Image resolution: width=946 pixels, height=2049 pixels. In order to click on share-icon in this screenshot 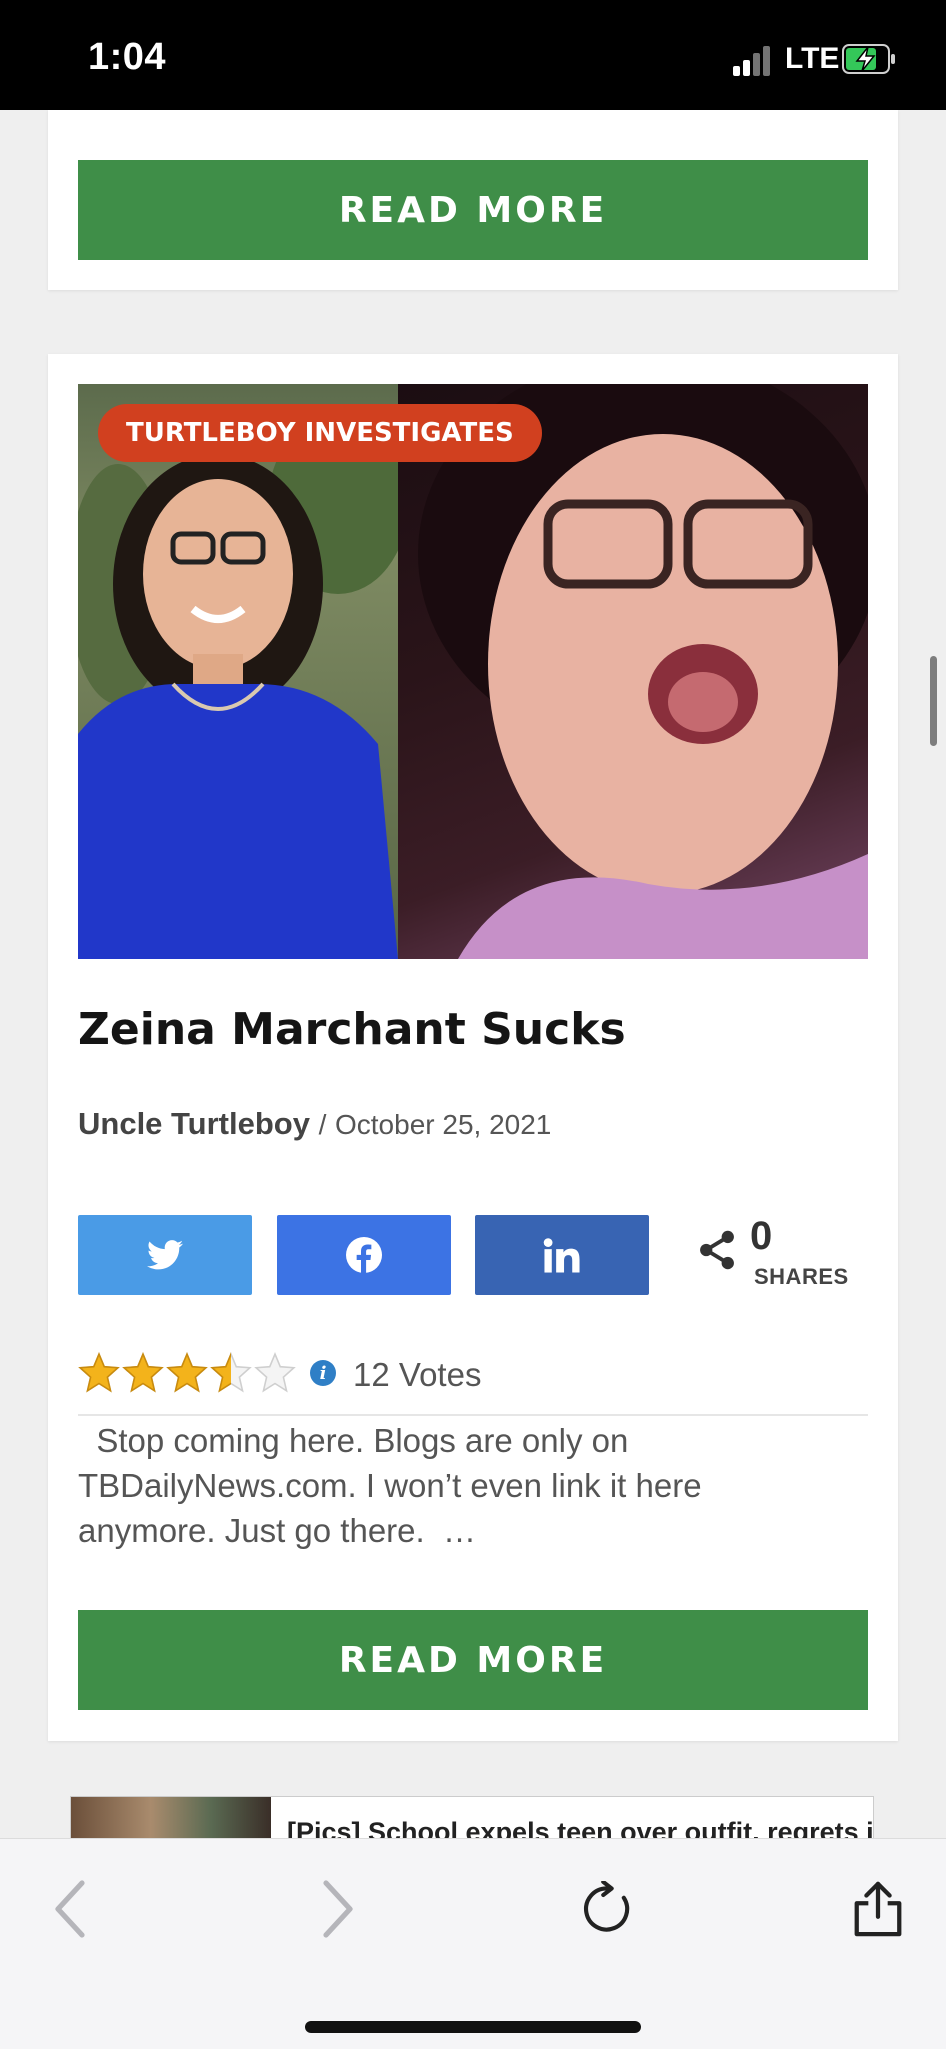, I will do `click(717, 1250)`.